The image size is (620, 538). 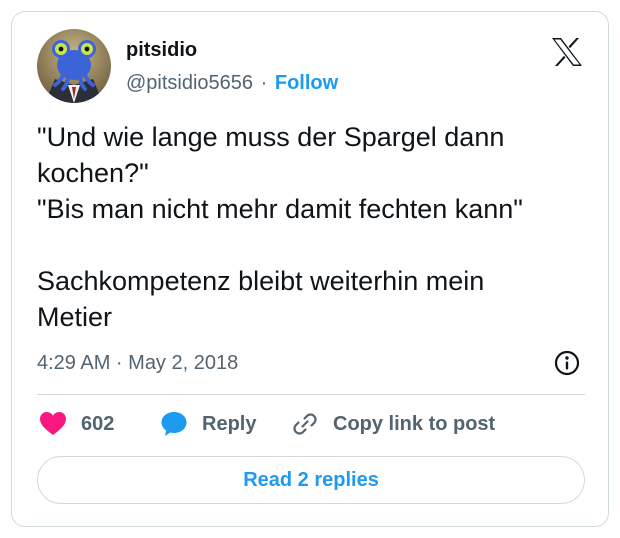 I want to click on author-handle-row: @pitsidio5656 · Follow, so click(x=232, y=83).